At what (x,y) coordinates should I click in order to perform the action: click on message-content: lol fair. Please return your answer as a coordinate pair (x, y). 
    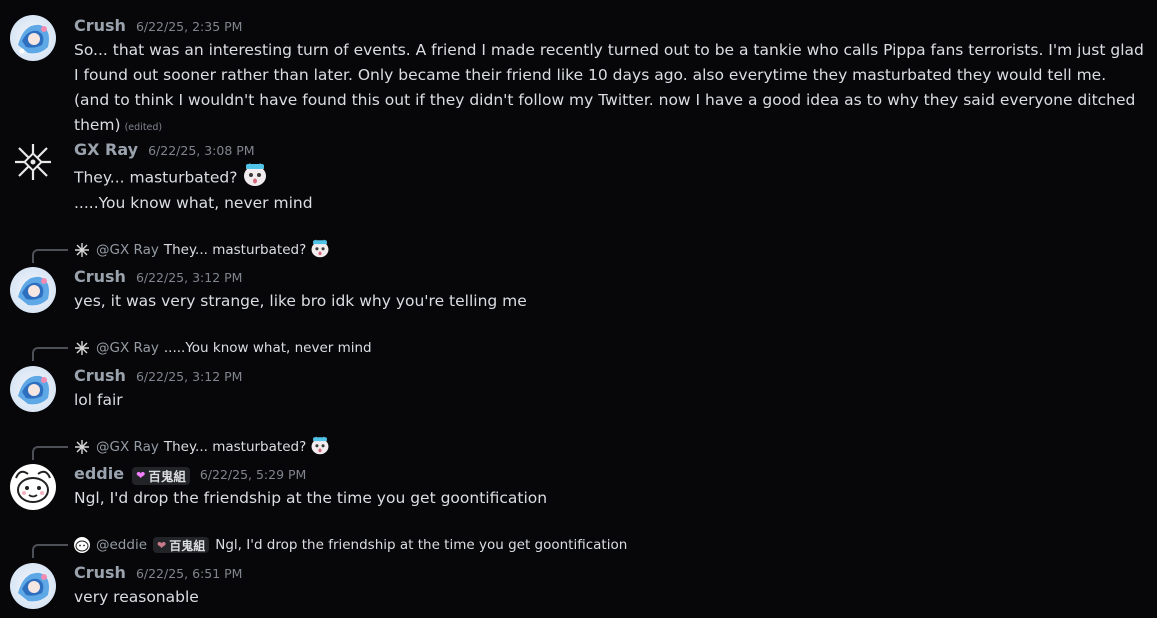
    Looking at the image, I should click on (98, 400).